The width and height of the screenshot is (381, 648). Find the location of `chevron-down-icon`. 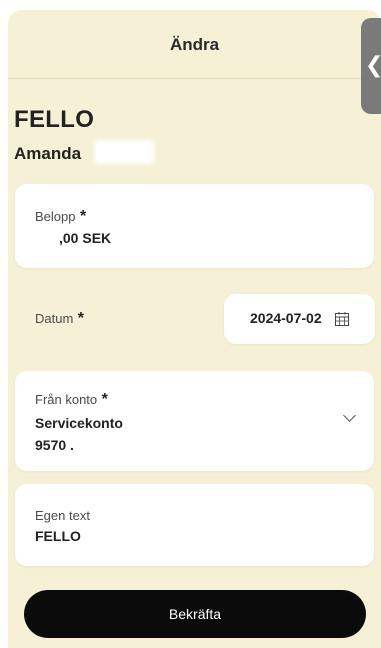

chevron-down-icon is located at coordinates (349, 415).